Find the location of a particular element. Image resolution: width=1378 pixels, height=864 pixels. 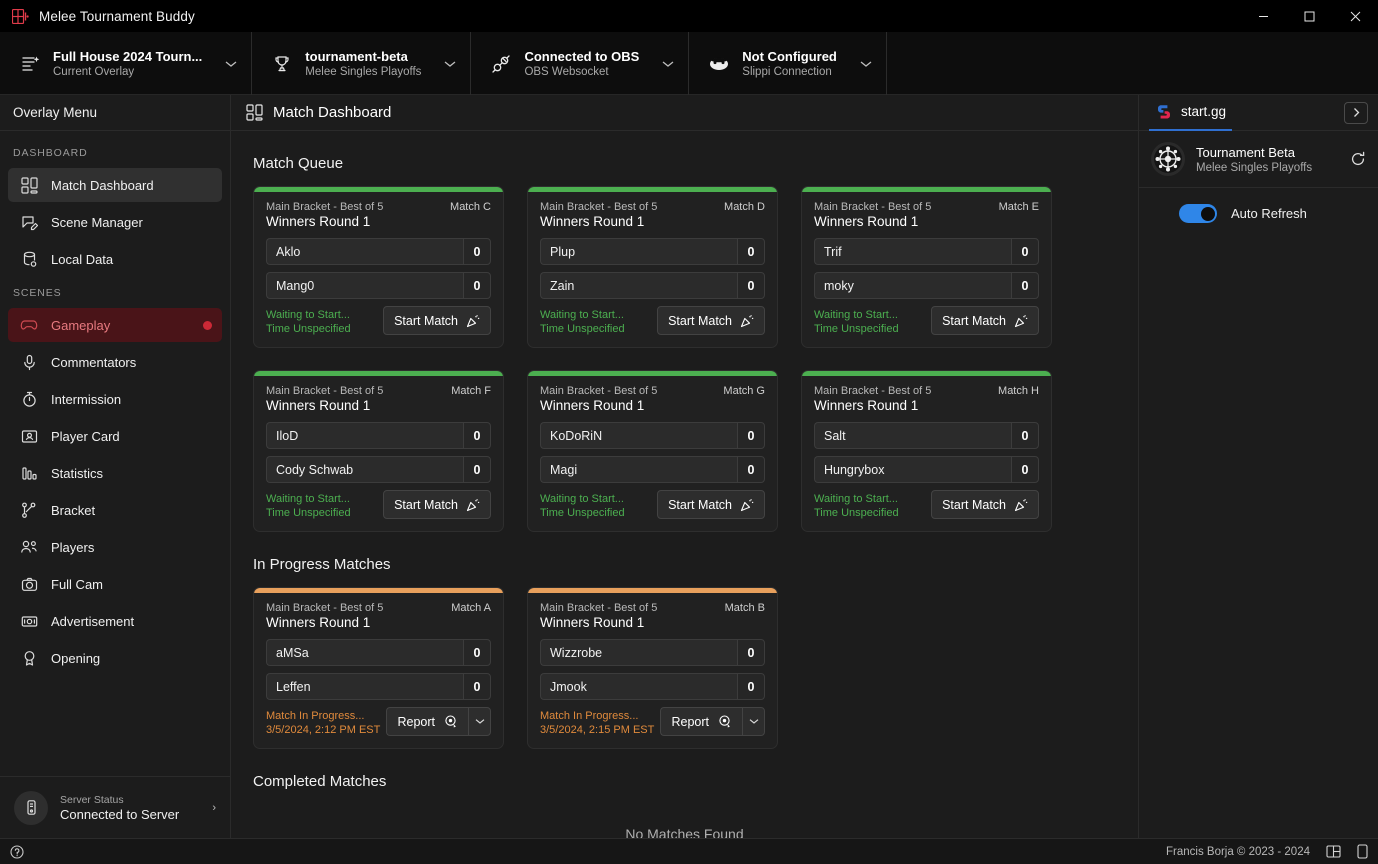

maximize-button is located at coordinates (1309, 16).